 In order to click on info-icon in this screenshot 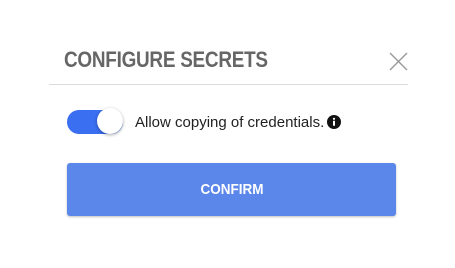, I will do `click(334, 122)`.